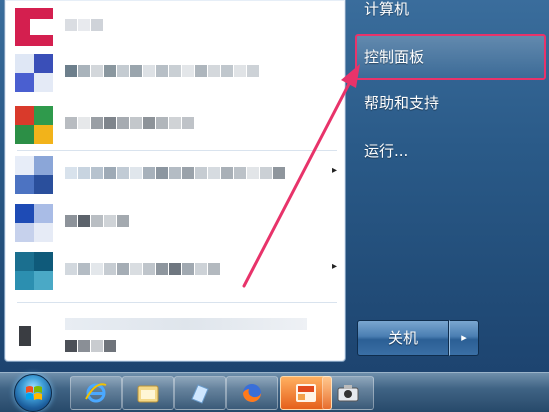  Describe the element at coordinates (200, 393) in the screenshot. I see `media-player-icon` at that location.